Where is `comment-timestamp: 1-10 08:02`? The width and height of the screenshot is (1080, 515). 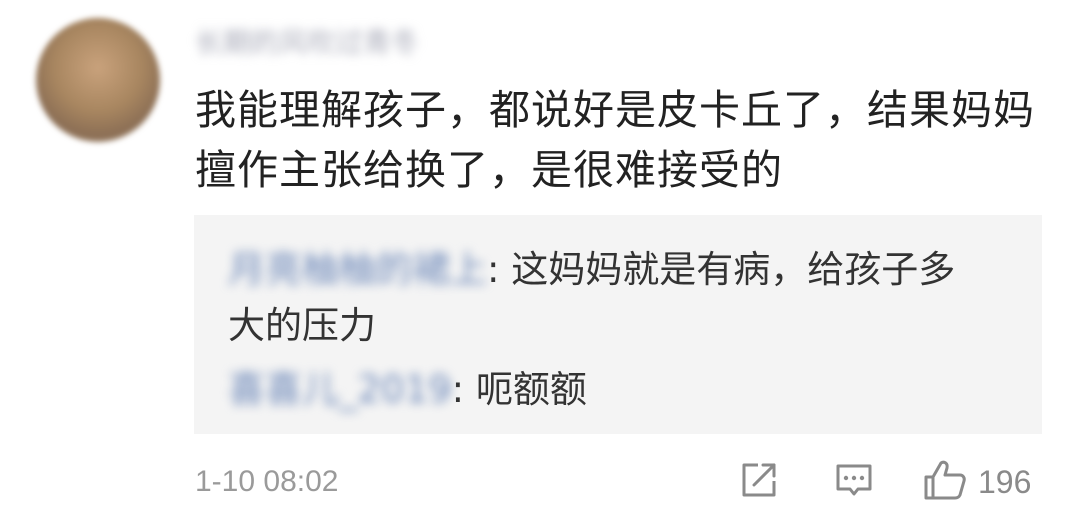
comment-timestamp: 1-10 08:02 is located at coordinates (267, 481).